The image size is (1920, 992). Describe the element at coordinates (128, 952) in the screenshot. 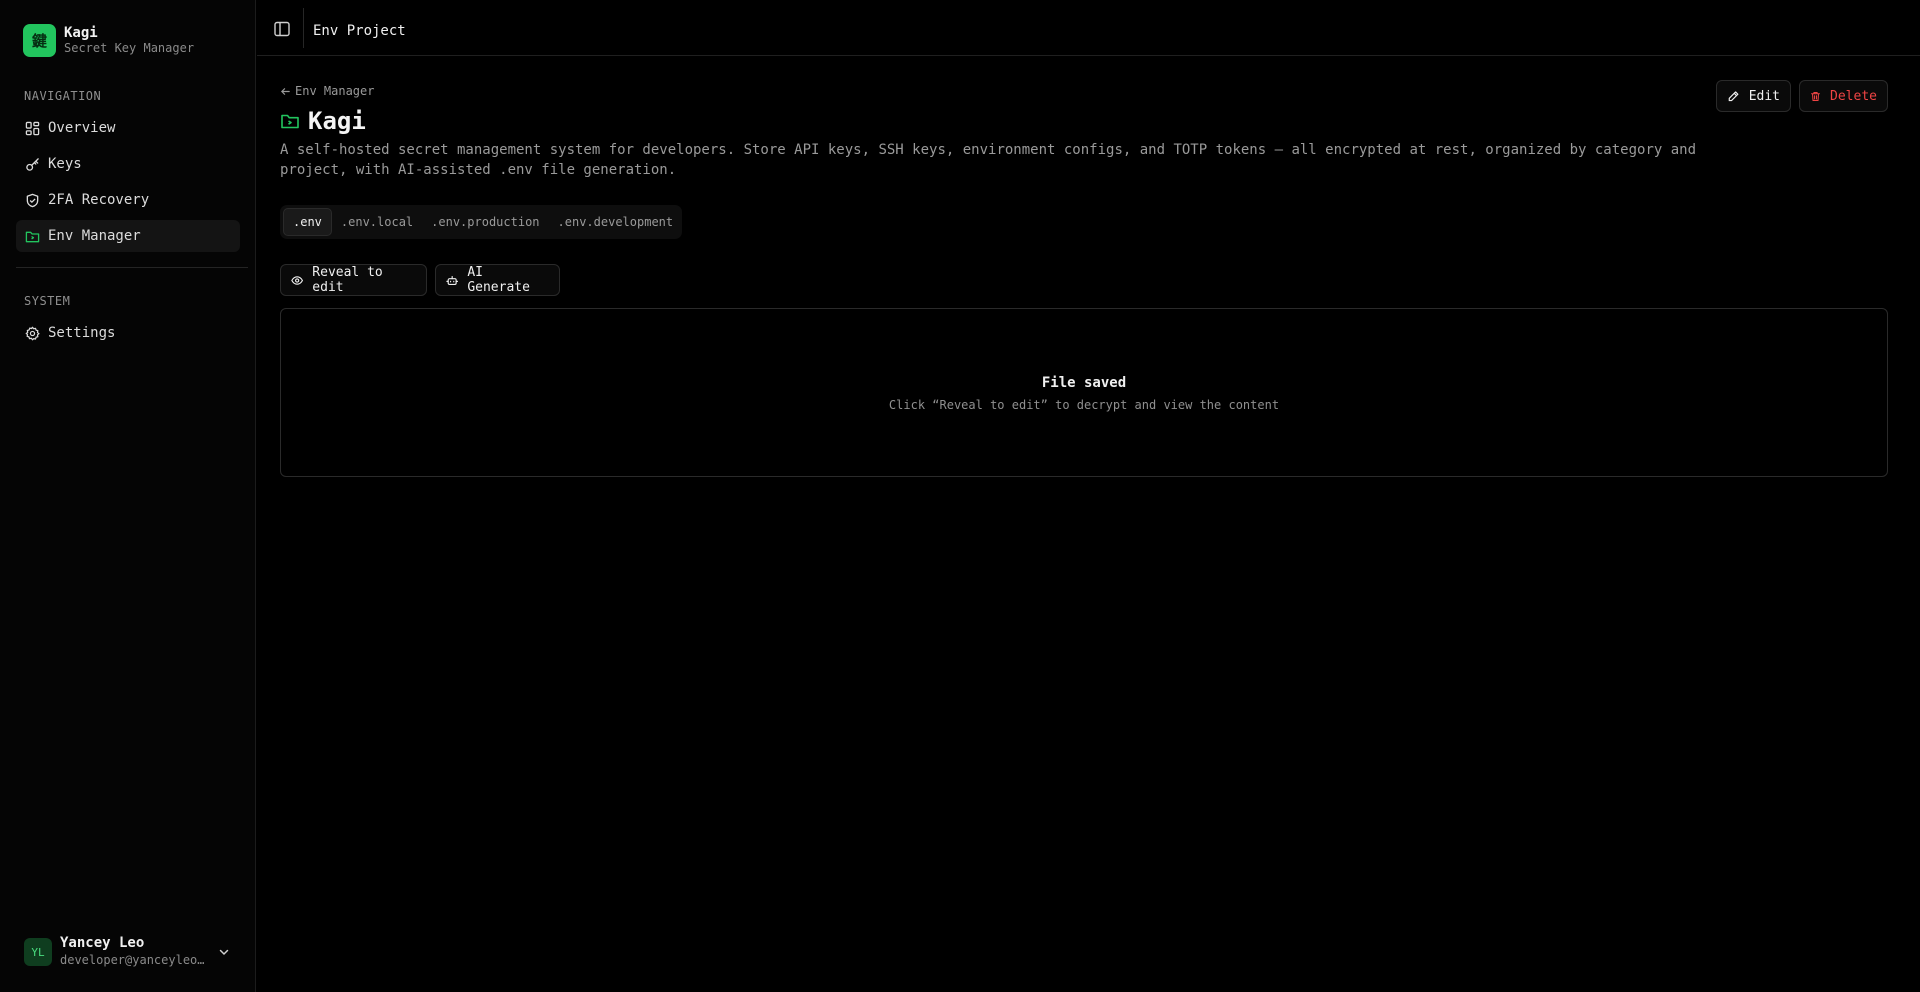

I see `user-menu: YL Yancey Leo developer@yanceyleo.com` at that location.